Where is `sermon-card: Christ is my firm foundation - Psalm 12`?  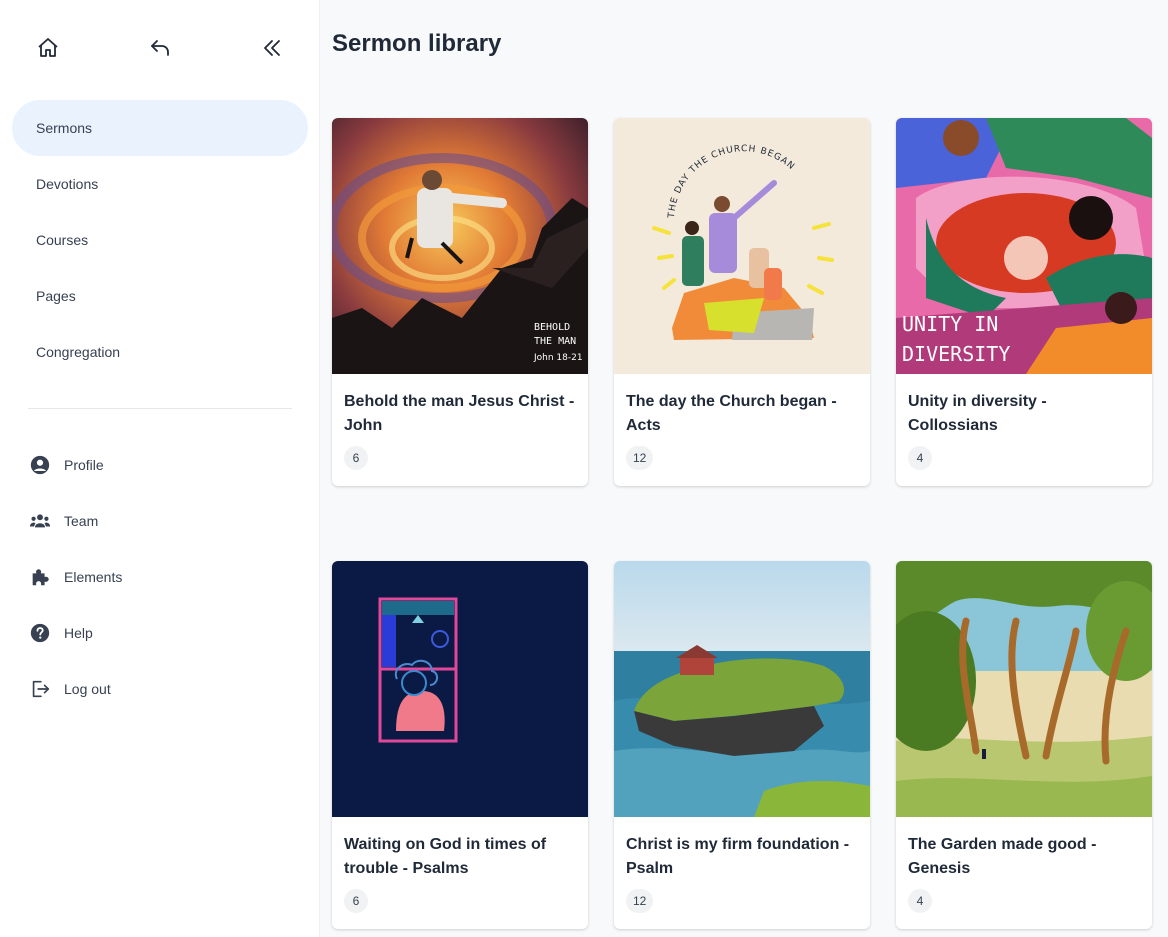
sermon-card: Christ is my firm foundation - Psalm 12 is located at coordinates (742, 745).